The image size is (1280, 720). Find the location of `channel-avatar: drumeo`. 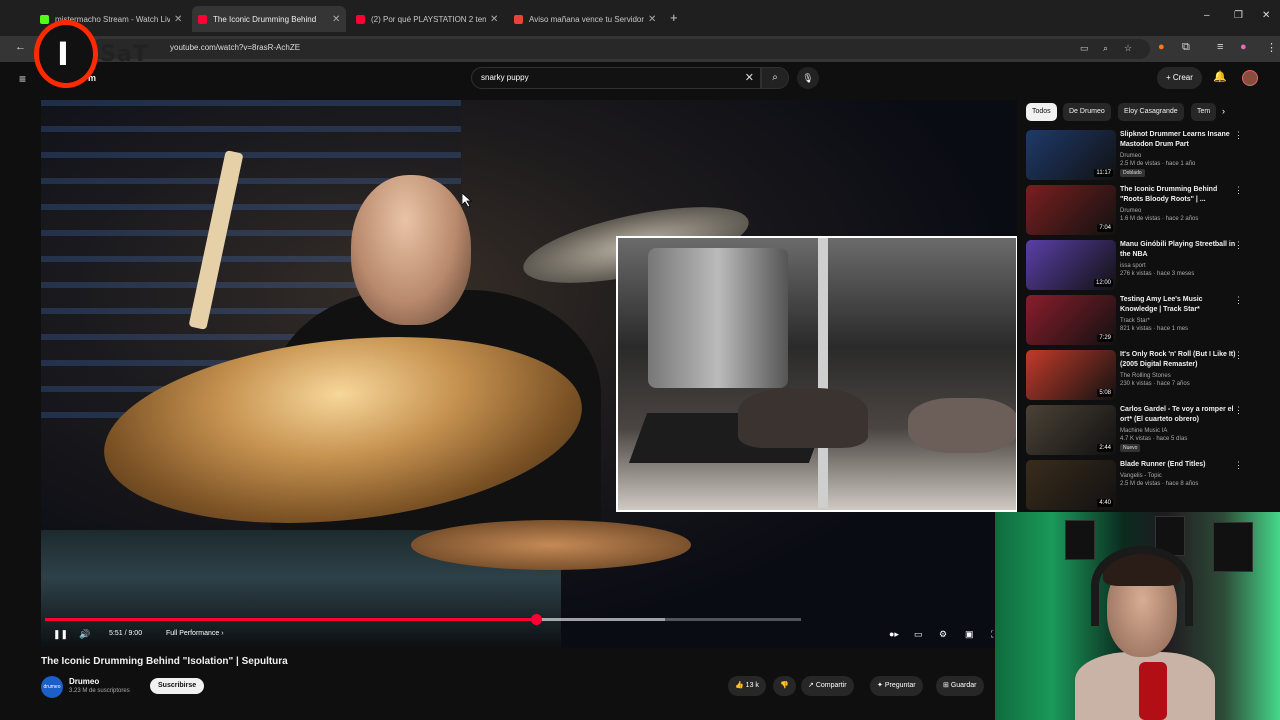

channel-avatar: drumeo is located at coordinates (52, 687).